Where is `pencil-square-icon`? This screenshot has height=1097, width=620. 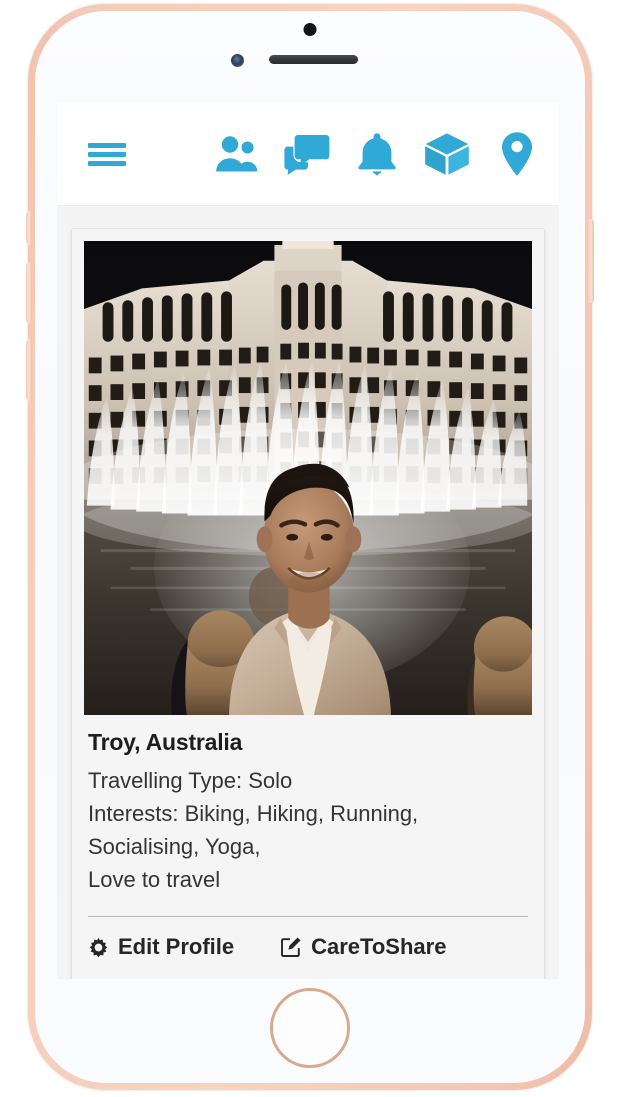 pencil-square-icon is located at coordinates (291, 947).